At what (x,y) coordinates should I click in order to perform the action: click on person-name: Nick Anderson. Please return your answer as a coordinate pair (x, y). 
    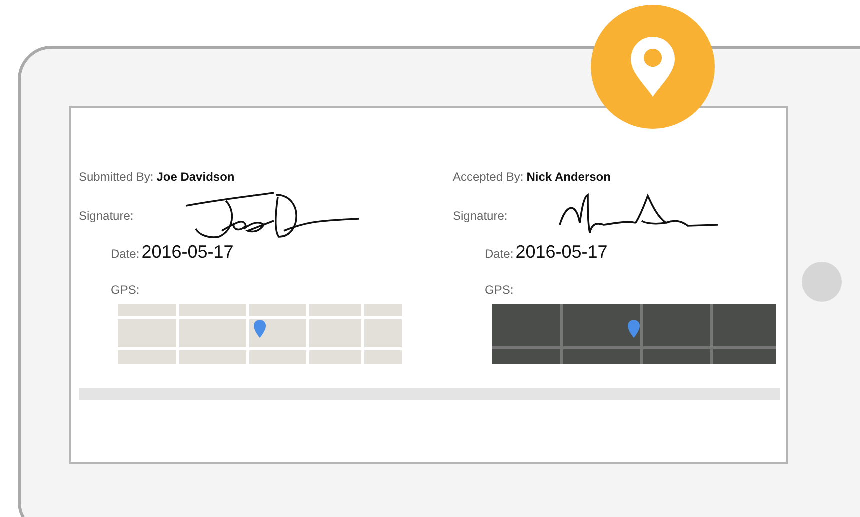
    Looking at the image, I should click on (568, 177).